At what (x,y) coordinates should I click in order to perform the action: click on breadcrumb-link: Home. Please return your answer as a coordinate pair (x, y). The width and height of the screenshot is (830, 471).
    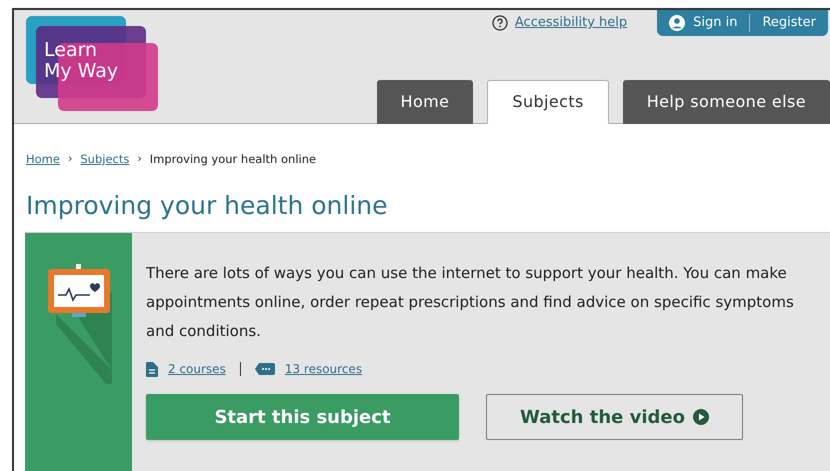
    Looking at the image, I should click on (43, 159).